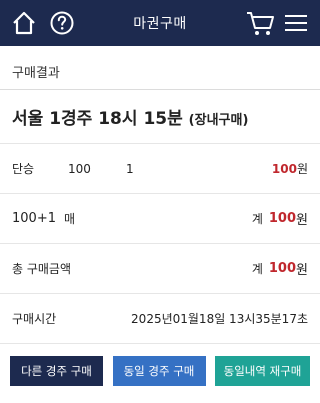  I want to click on top-bar: 마권구매, so click(160, 23).